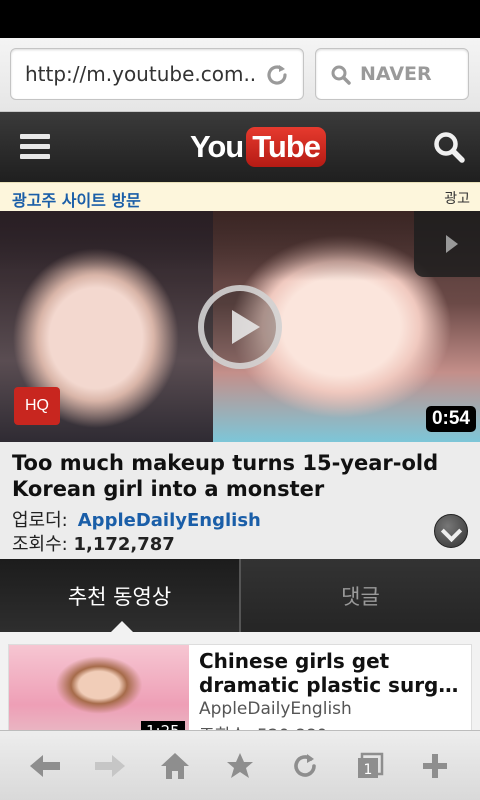 The height and width of the screenshot is (800, 480). What do you see at coordinates (294, 661) in the screenshot?
I see `related-title-line1: Chinese girls get` at bounding box center [294, 661].